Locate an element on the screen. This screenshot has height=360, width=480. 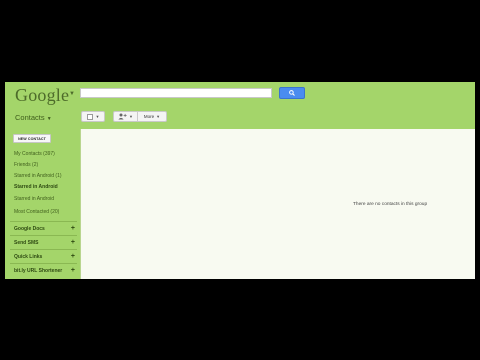
search-button is located at coordinates (292, 93).